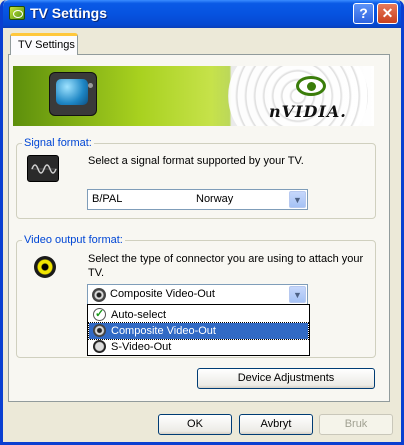 This screenshot has width=404, height=445. I want to click on nvidia-wordmark: nVIDIA., so click(308, 111).